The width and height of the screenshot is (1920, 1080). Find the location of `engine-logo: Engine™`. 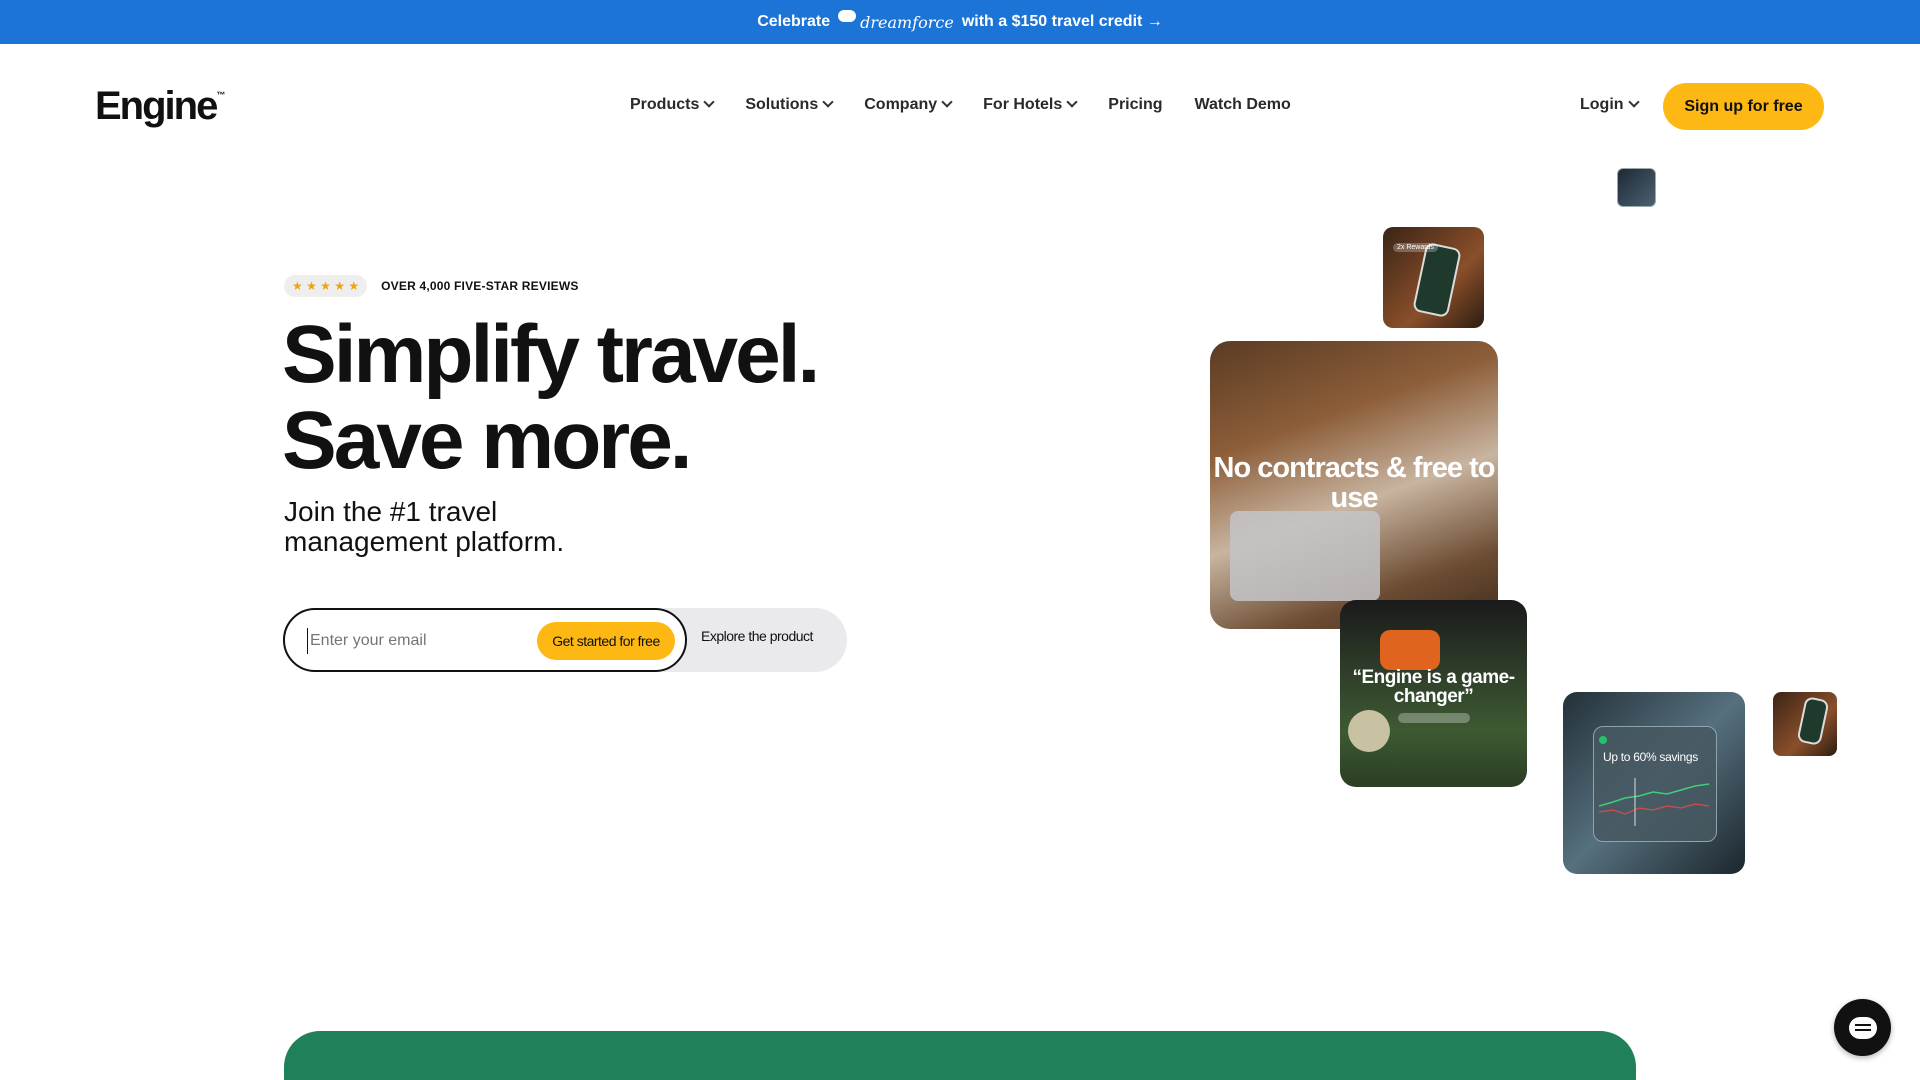

engine-logo: Engine™ is located at coordinates (160, 106).